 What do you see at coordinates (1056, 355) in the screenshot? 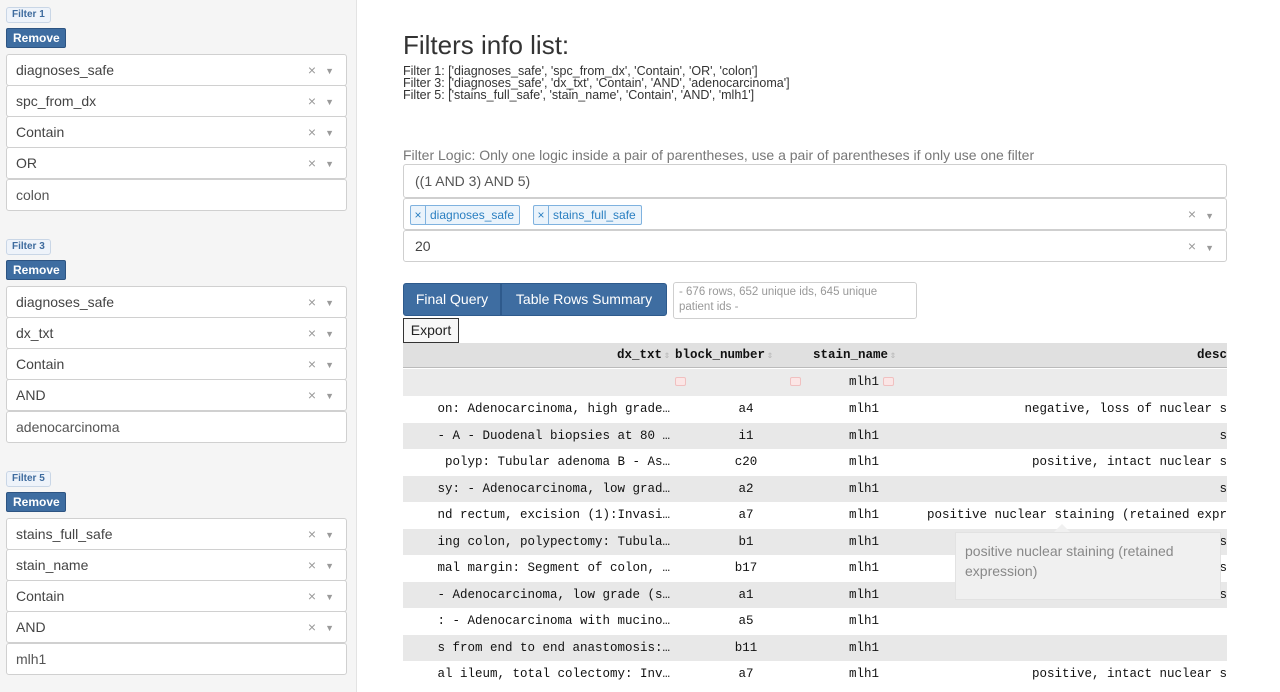
I see `column-header: desc` at bounding box center [1056, 355].